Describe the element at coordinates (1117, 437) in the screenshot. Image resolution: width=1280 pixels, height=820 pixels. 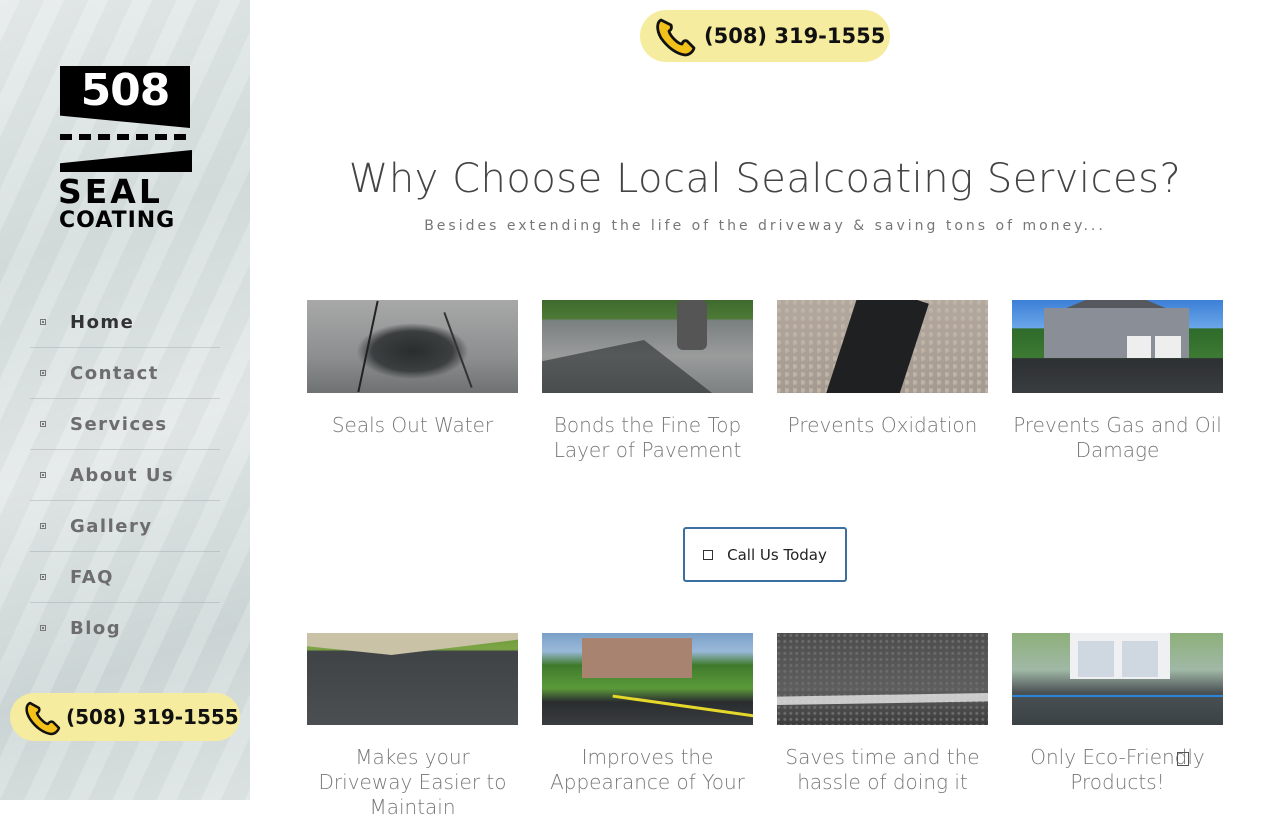
I see `feature-caption: Prevents Gas and Oil Damage` at that location.